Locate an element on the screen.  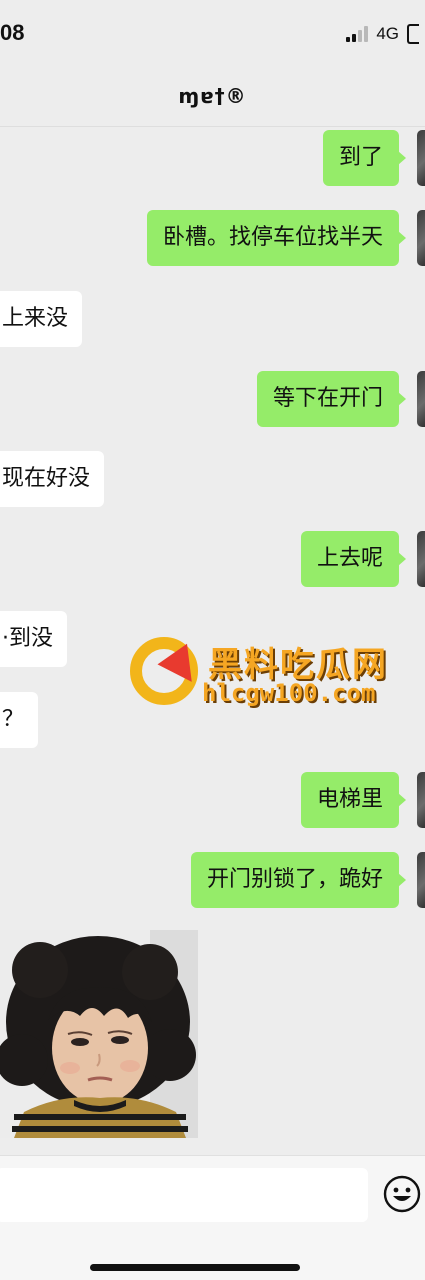
watermark-url: hlcgw100.com is located at coordinates (289, 693).